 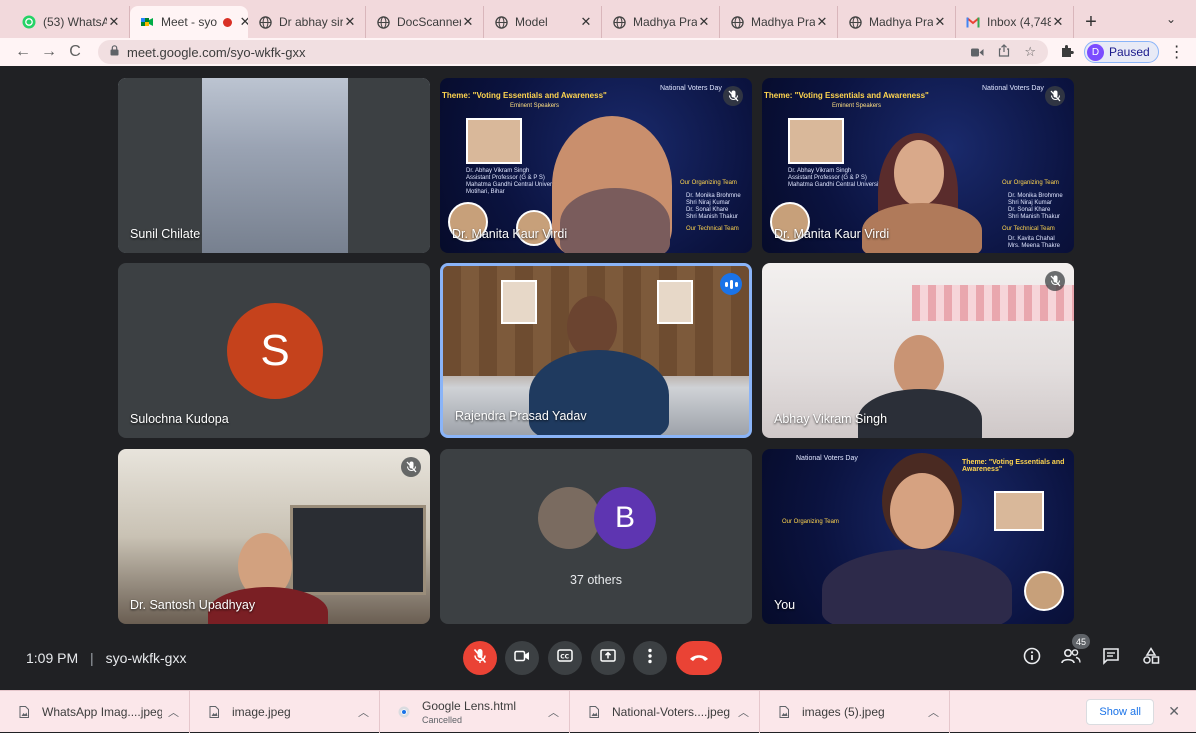 I want to click on camera-toggle-button, so click(x=522, y=658).